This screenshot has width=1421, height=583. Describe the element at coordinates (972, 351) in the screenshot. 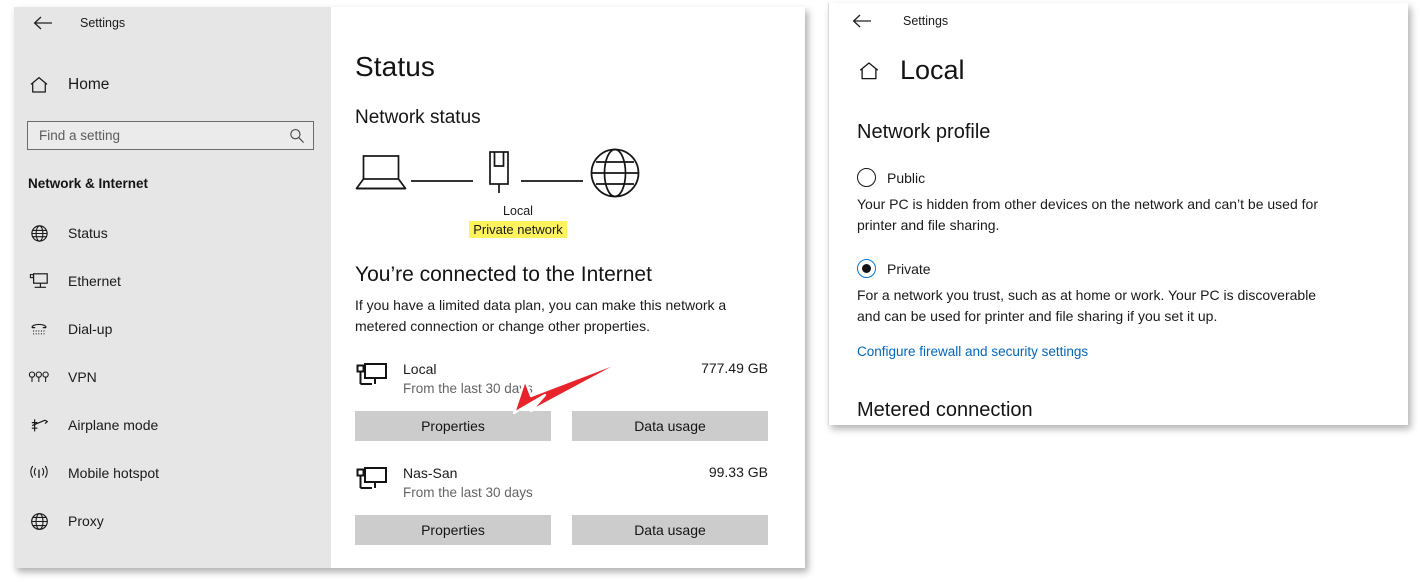

I see `configure-firewall-link: Configure firewall and security settings` at that location.